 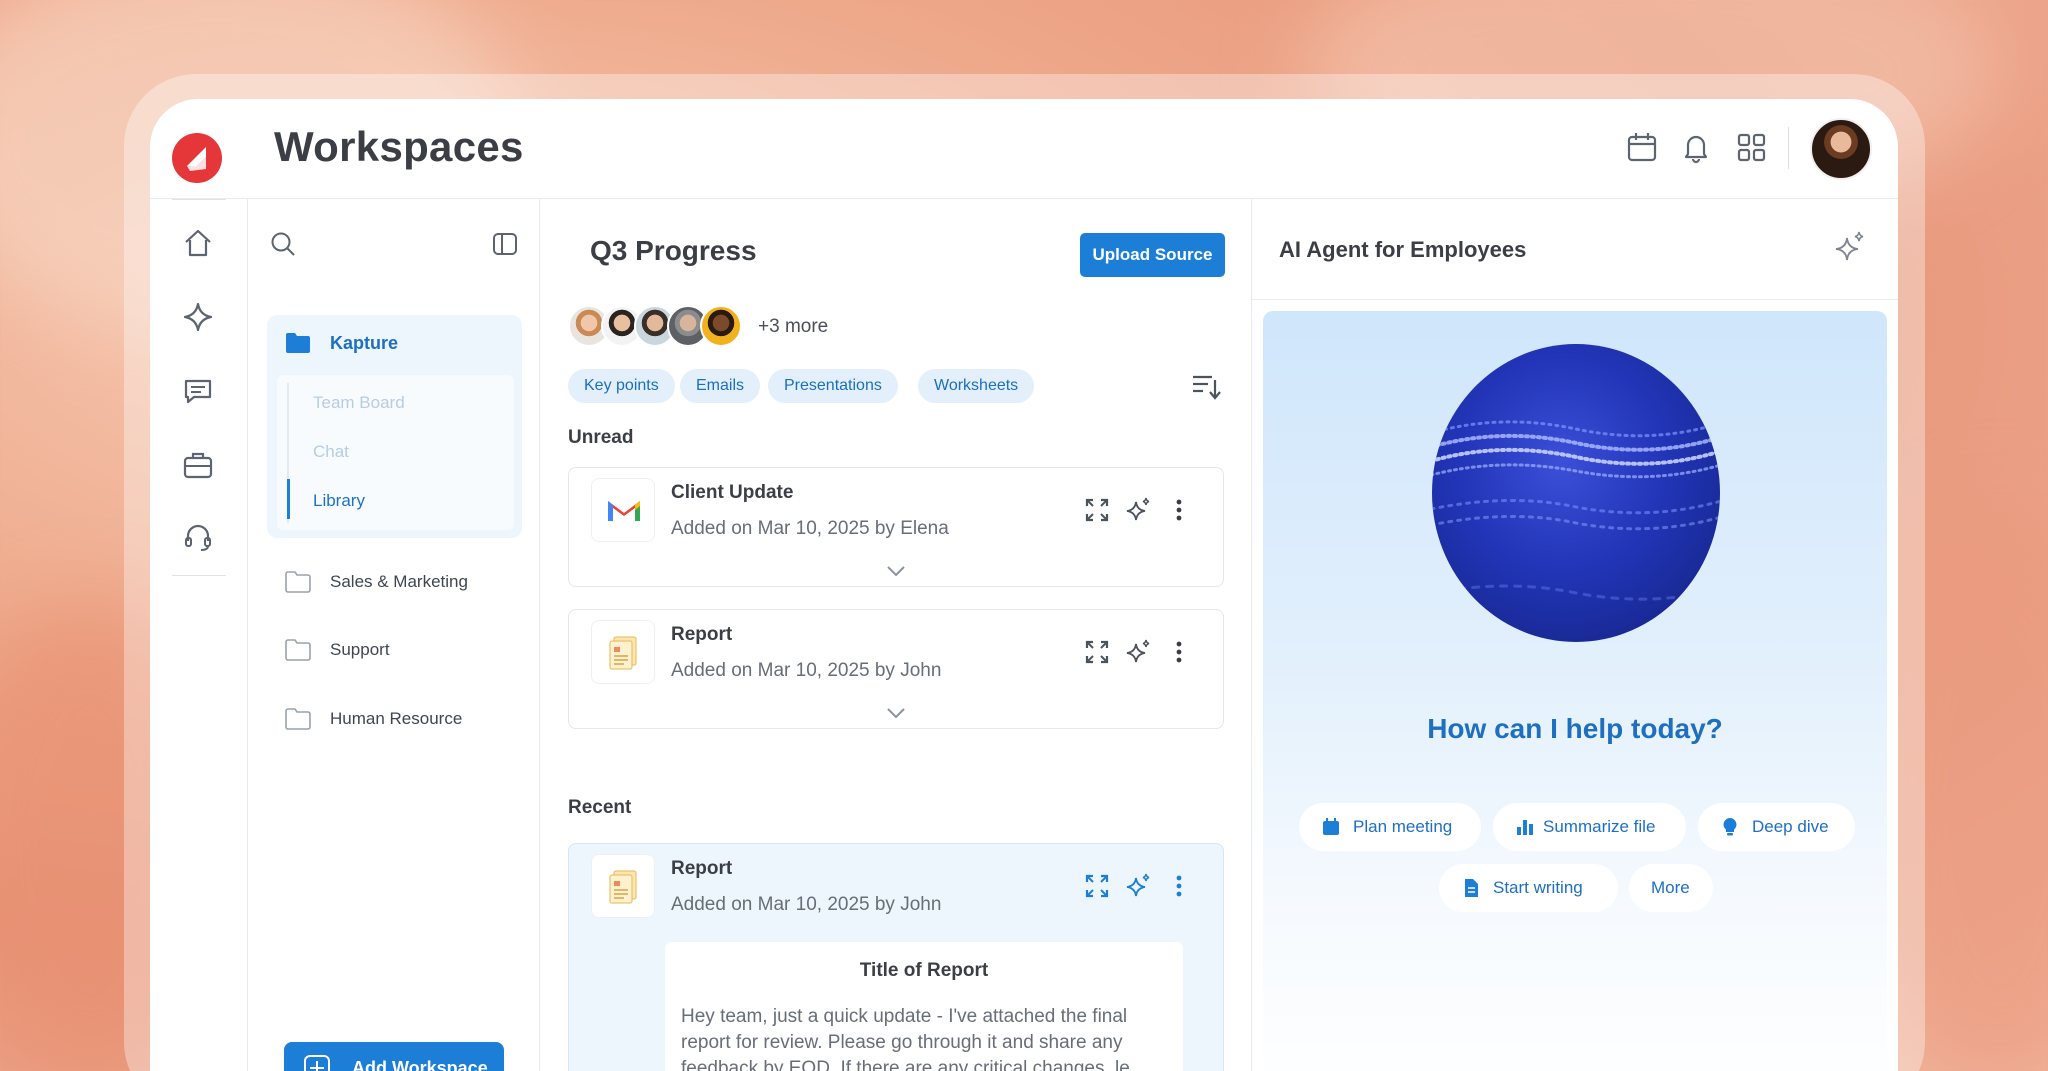 I want to click on board-title: Q3 Progress, so click(x=673, y=250).